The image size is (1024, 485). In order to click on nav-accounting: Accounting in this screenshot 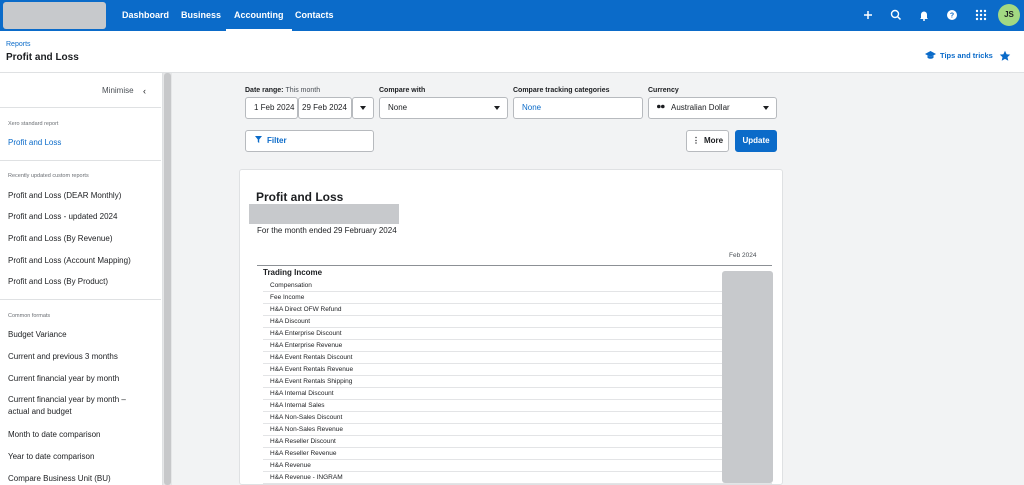, I will do `click(259, 15)`.